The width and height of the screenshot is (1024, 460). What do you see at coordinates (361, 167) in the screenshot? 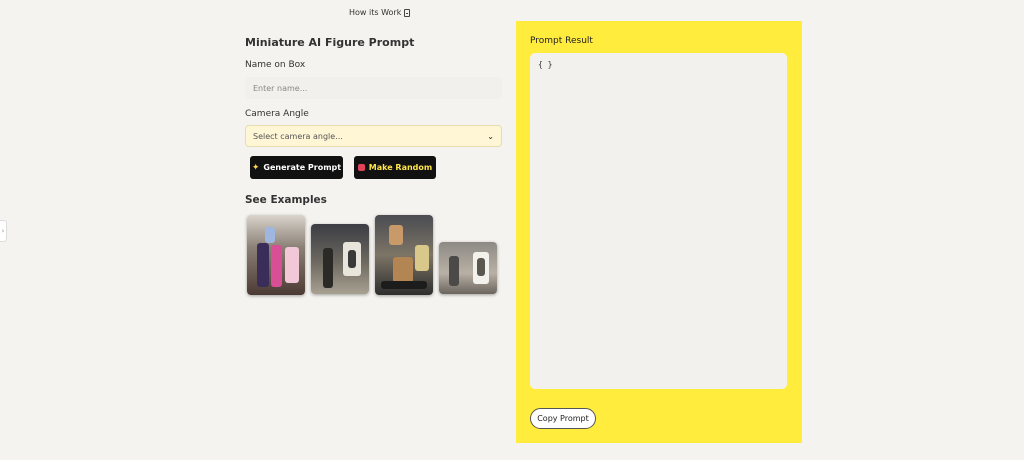
I see `dice-icon` at bounding box center [361, 167].